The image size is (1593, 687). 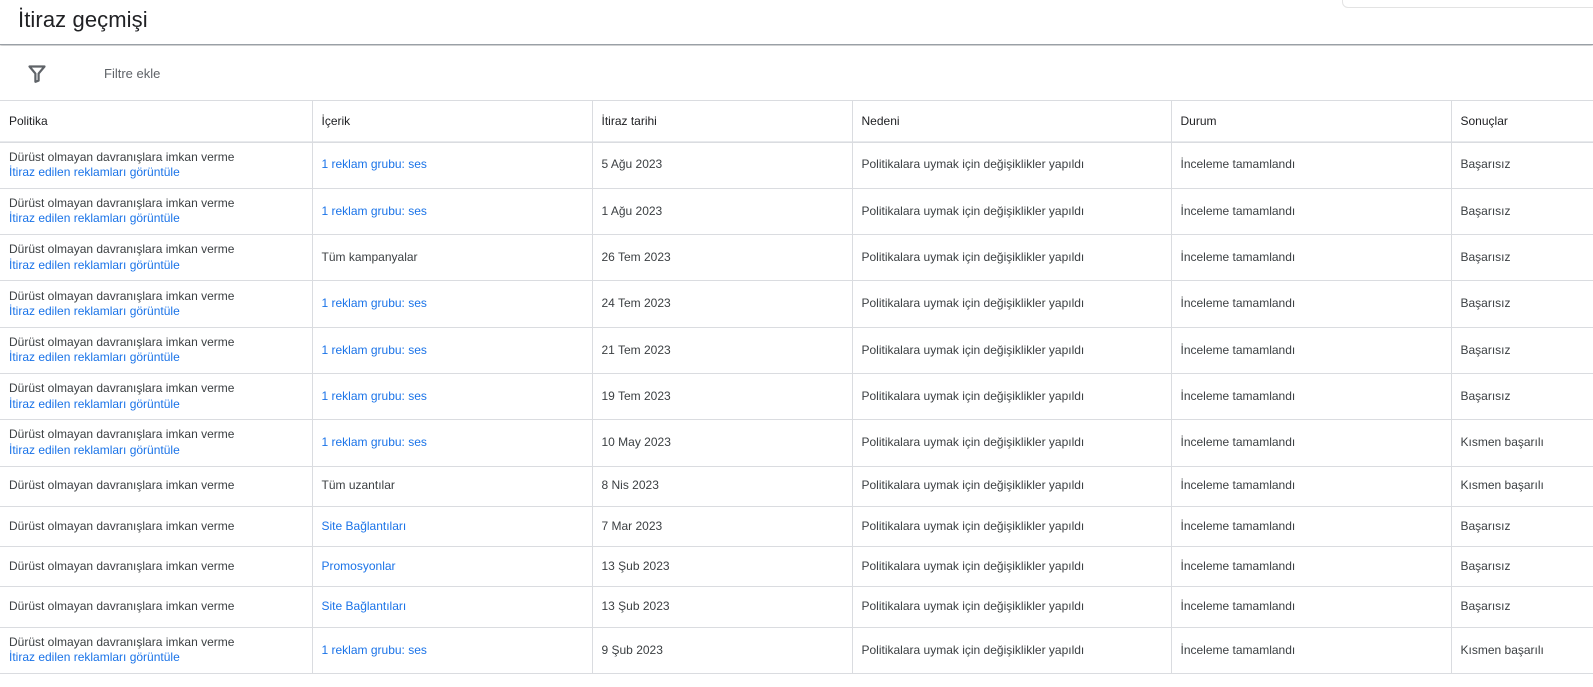 I want to click on content-cell: Tüm uzantılar, so click(x=452, y=486).